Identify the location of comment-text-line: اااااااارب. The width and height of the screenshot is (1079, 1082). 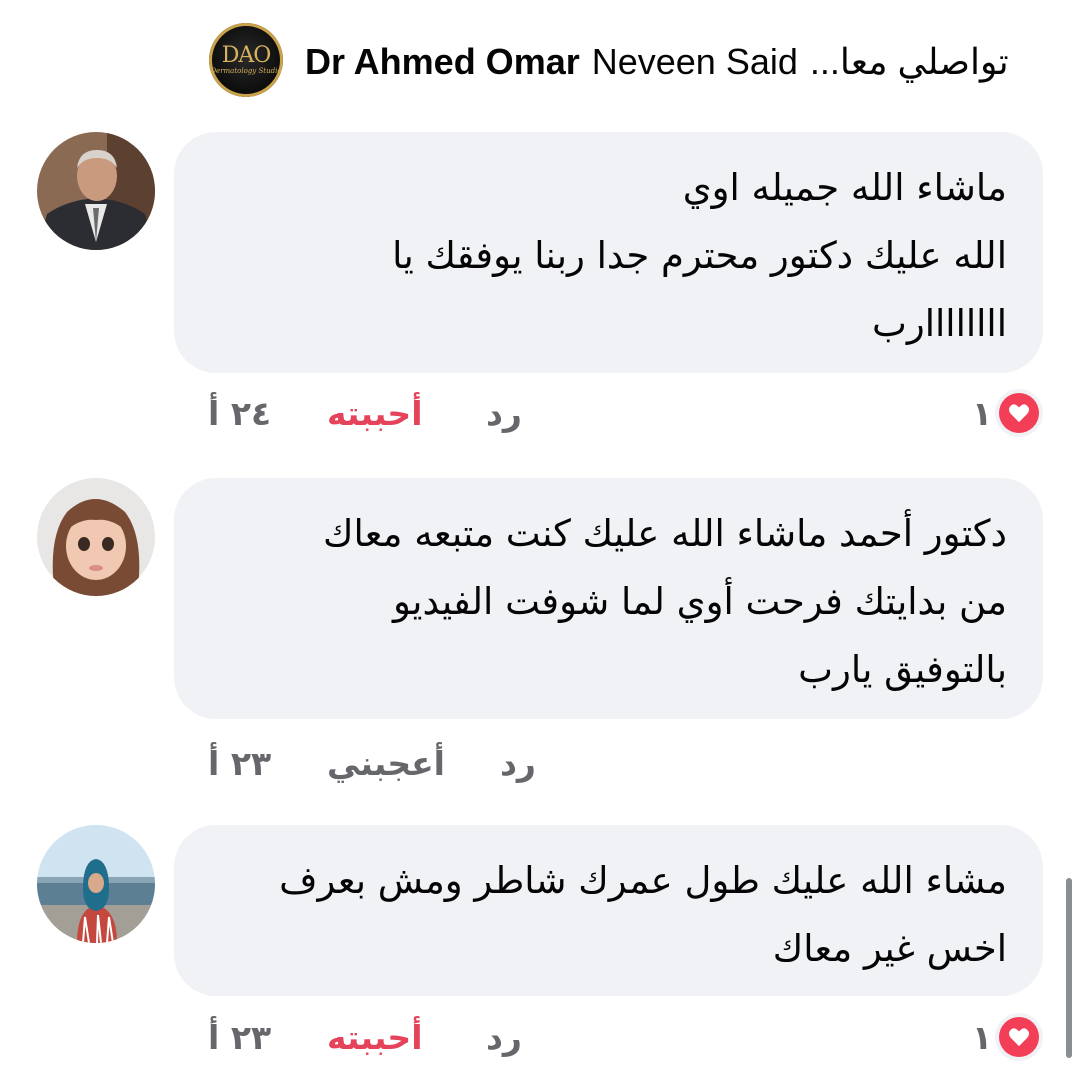
(939, 323).